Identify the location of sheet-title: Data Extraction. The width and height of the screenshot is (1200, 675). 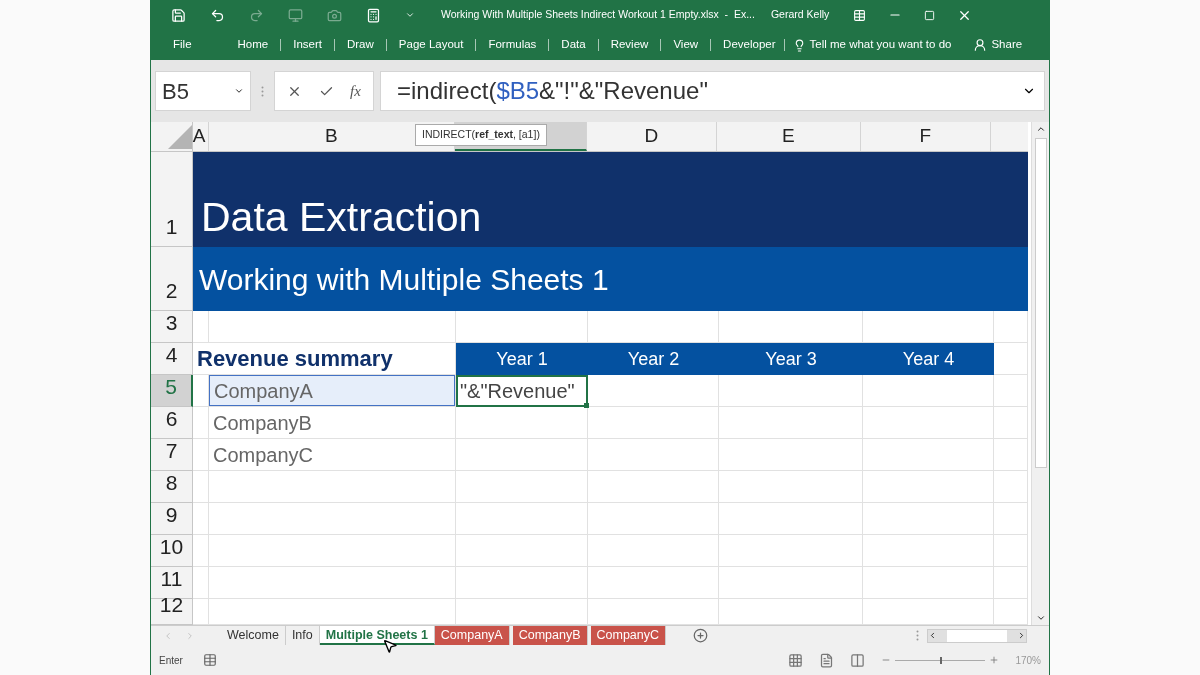
(341, 217).